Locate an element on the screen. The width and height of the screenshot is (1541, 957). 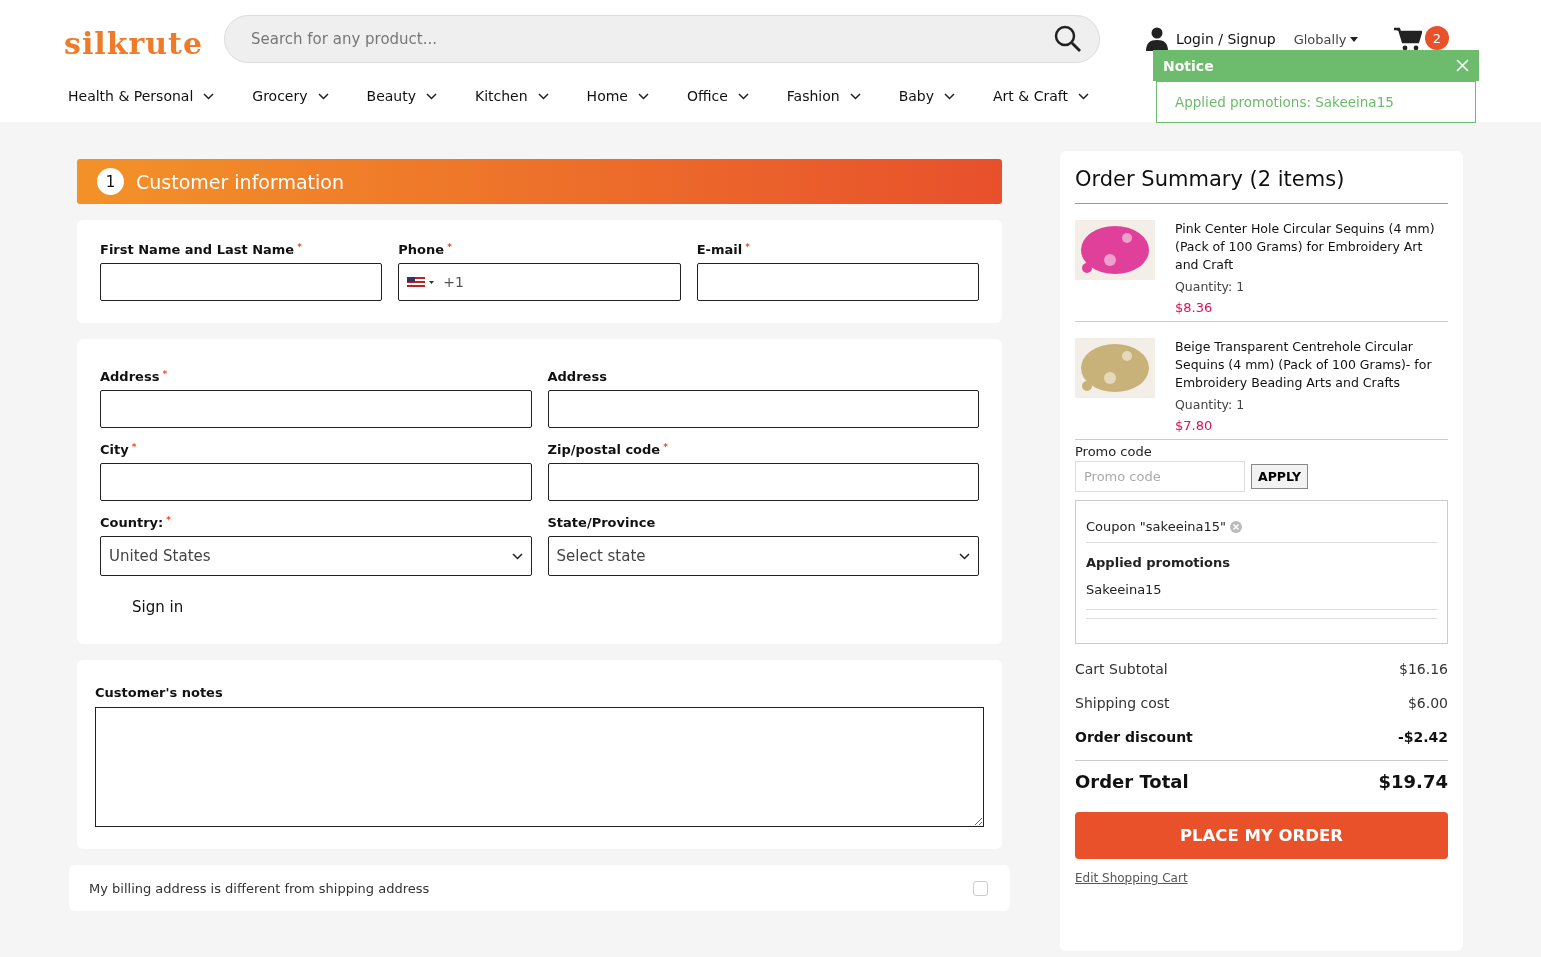
field-label: State/Province is located at coordinates (602, 522).